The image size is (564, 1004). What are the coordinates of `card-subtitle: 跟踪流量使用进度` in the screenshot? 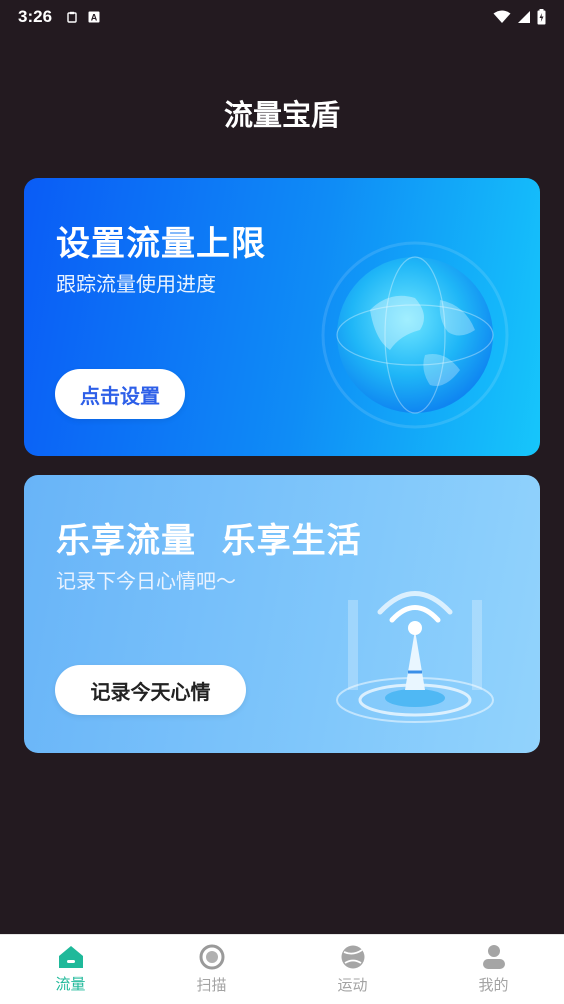 It's located at (136, 284).